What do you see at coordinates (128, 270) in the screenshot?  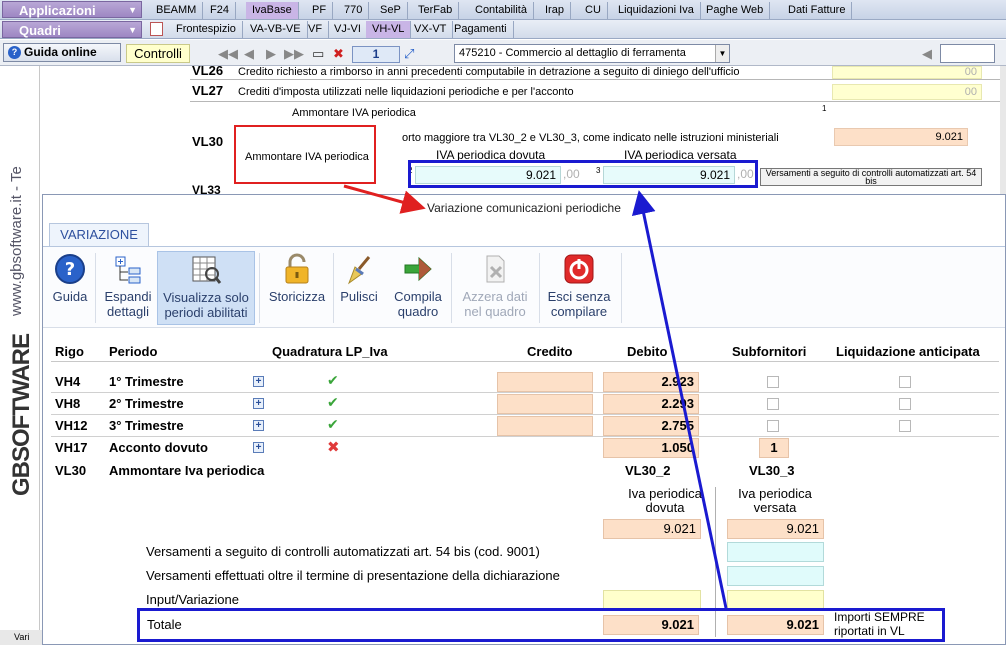 I see `expand-tree-icon` at bounding box center [128, 270].